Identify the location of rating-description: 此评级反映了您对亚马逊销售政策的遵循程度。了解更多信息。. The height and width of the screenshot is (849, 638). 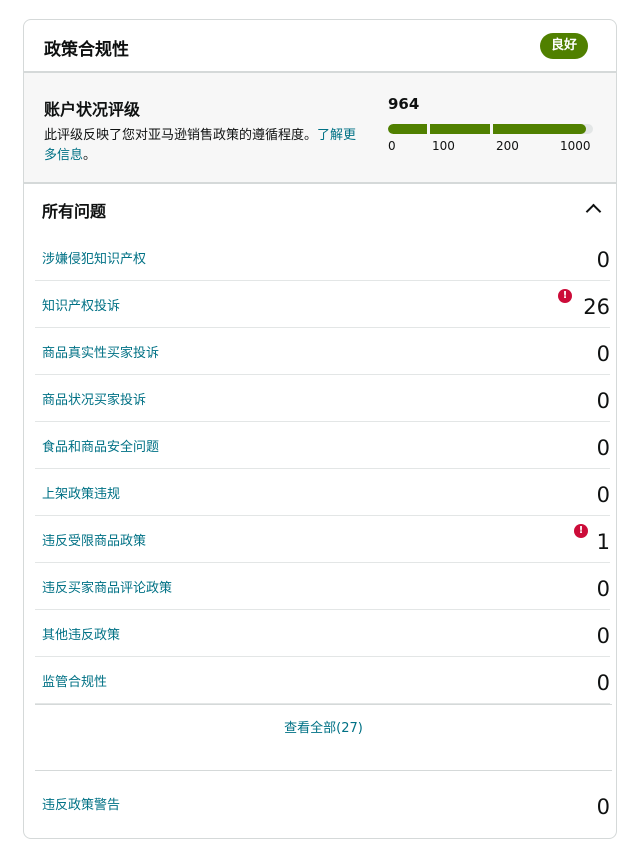
(203, 146).